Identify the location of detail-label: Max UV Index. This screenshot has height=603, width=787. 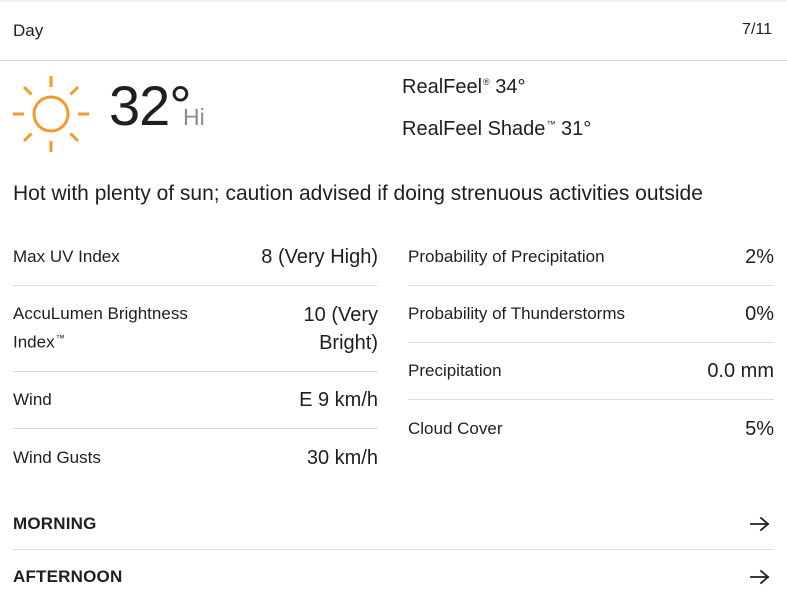
(66, 256).